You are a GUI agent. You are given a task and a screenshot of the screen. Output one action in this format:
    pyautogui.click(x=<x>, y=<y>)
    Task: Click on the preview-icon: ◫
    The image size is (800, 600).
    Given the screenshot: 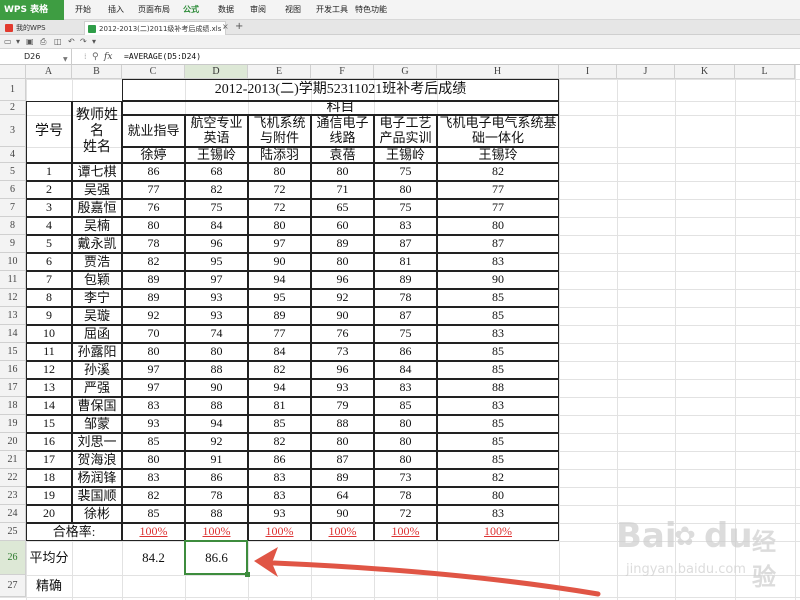 What is the action you would take?
    pyautogui.click(x=58, y=42)
    